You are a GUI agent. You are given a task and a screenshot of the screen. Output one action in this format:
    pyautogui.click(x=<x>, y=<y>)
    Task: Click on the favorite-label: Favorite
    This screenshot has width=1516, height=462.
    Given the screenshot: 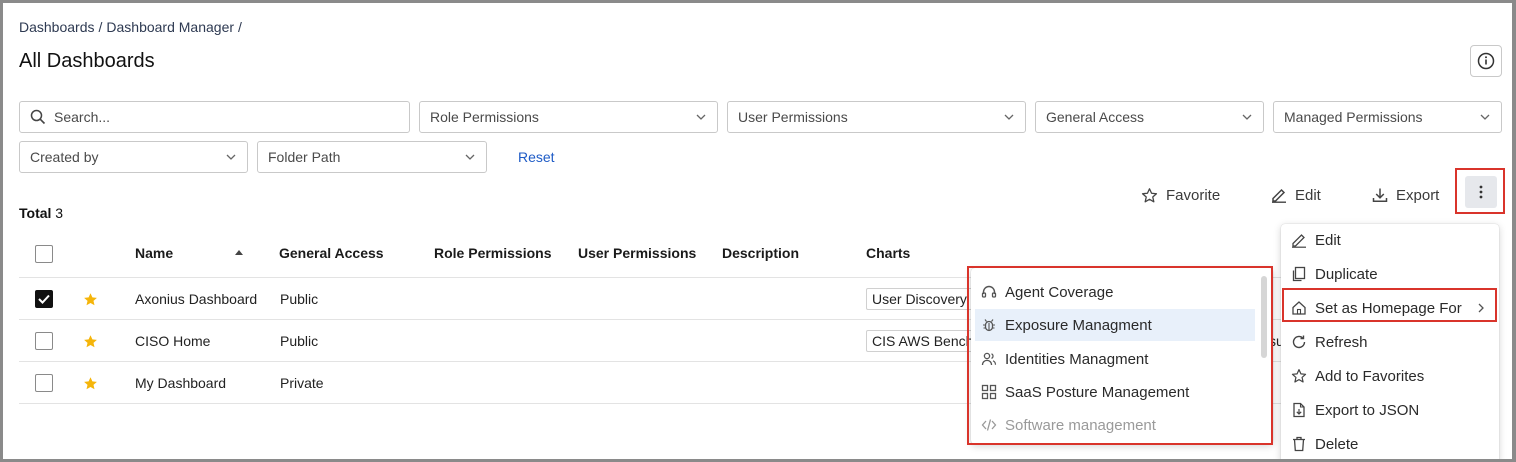 What is the action you would take?
    pyautogui.click(x=1193, y=195)
    